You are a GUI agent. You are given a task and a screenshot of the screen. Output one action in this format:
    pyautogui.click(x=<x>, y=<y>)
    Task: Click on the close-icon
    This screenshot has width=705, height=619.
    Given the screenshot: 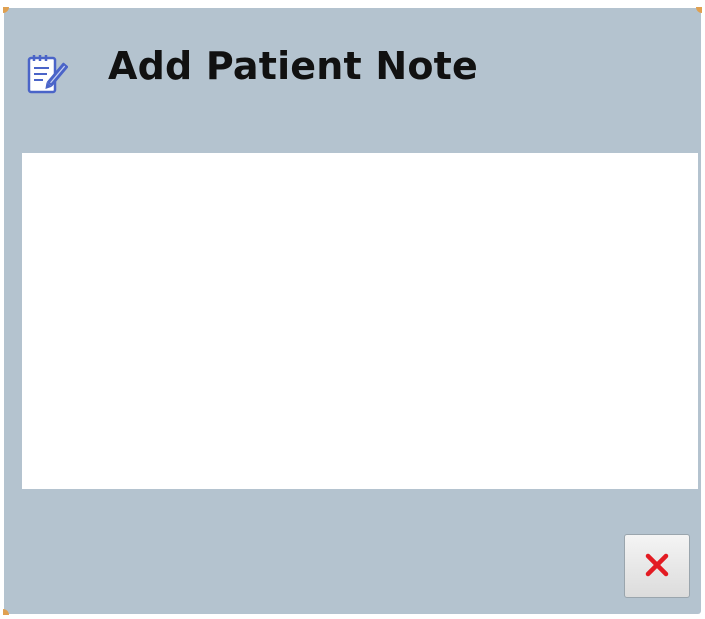 What is the action you would take?
    pyautogui.click(x=657, y=566)
    